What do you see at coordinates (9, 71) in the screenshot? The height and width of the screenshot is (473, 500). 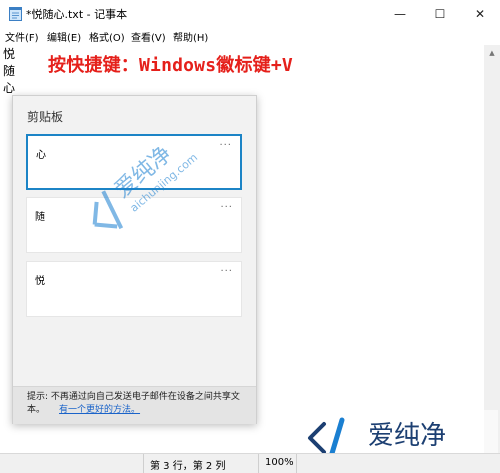 I see `document-line: 随` at bounding box center [9, 71].